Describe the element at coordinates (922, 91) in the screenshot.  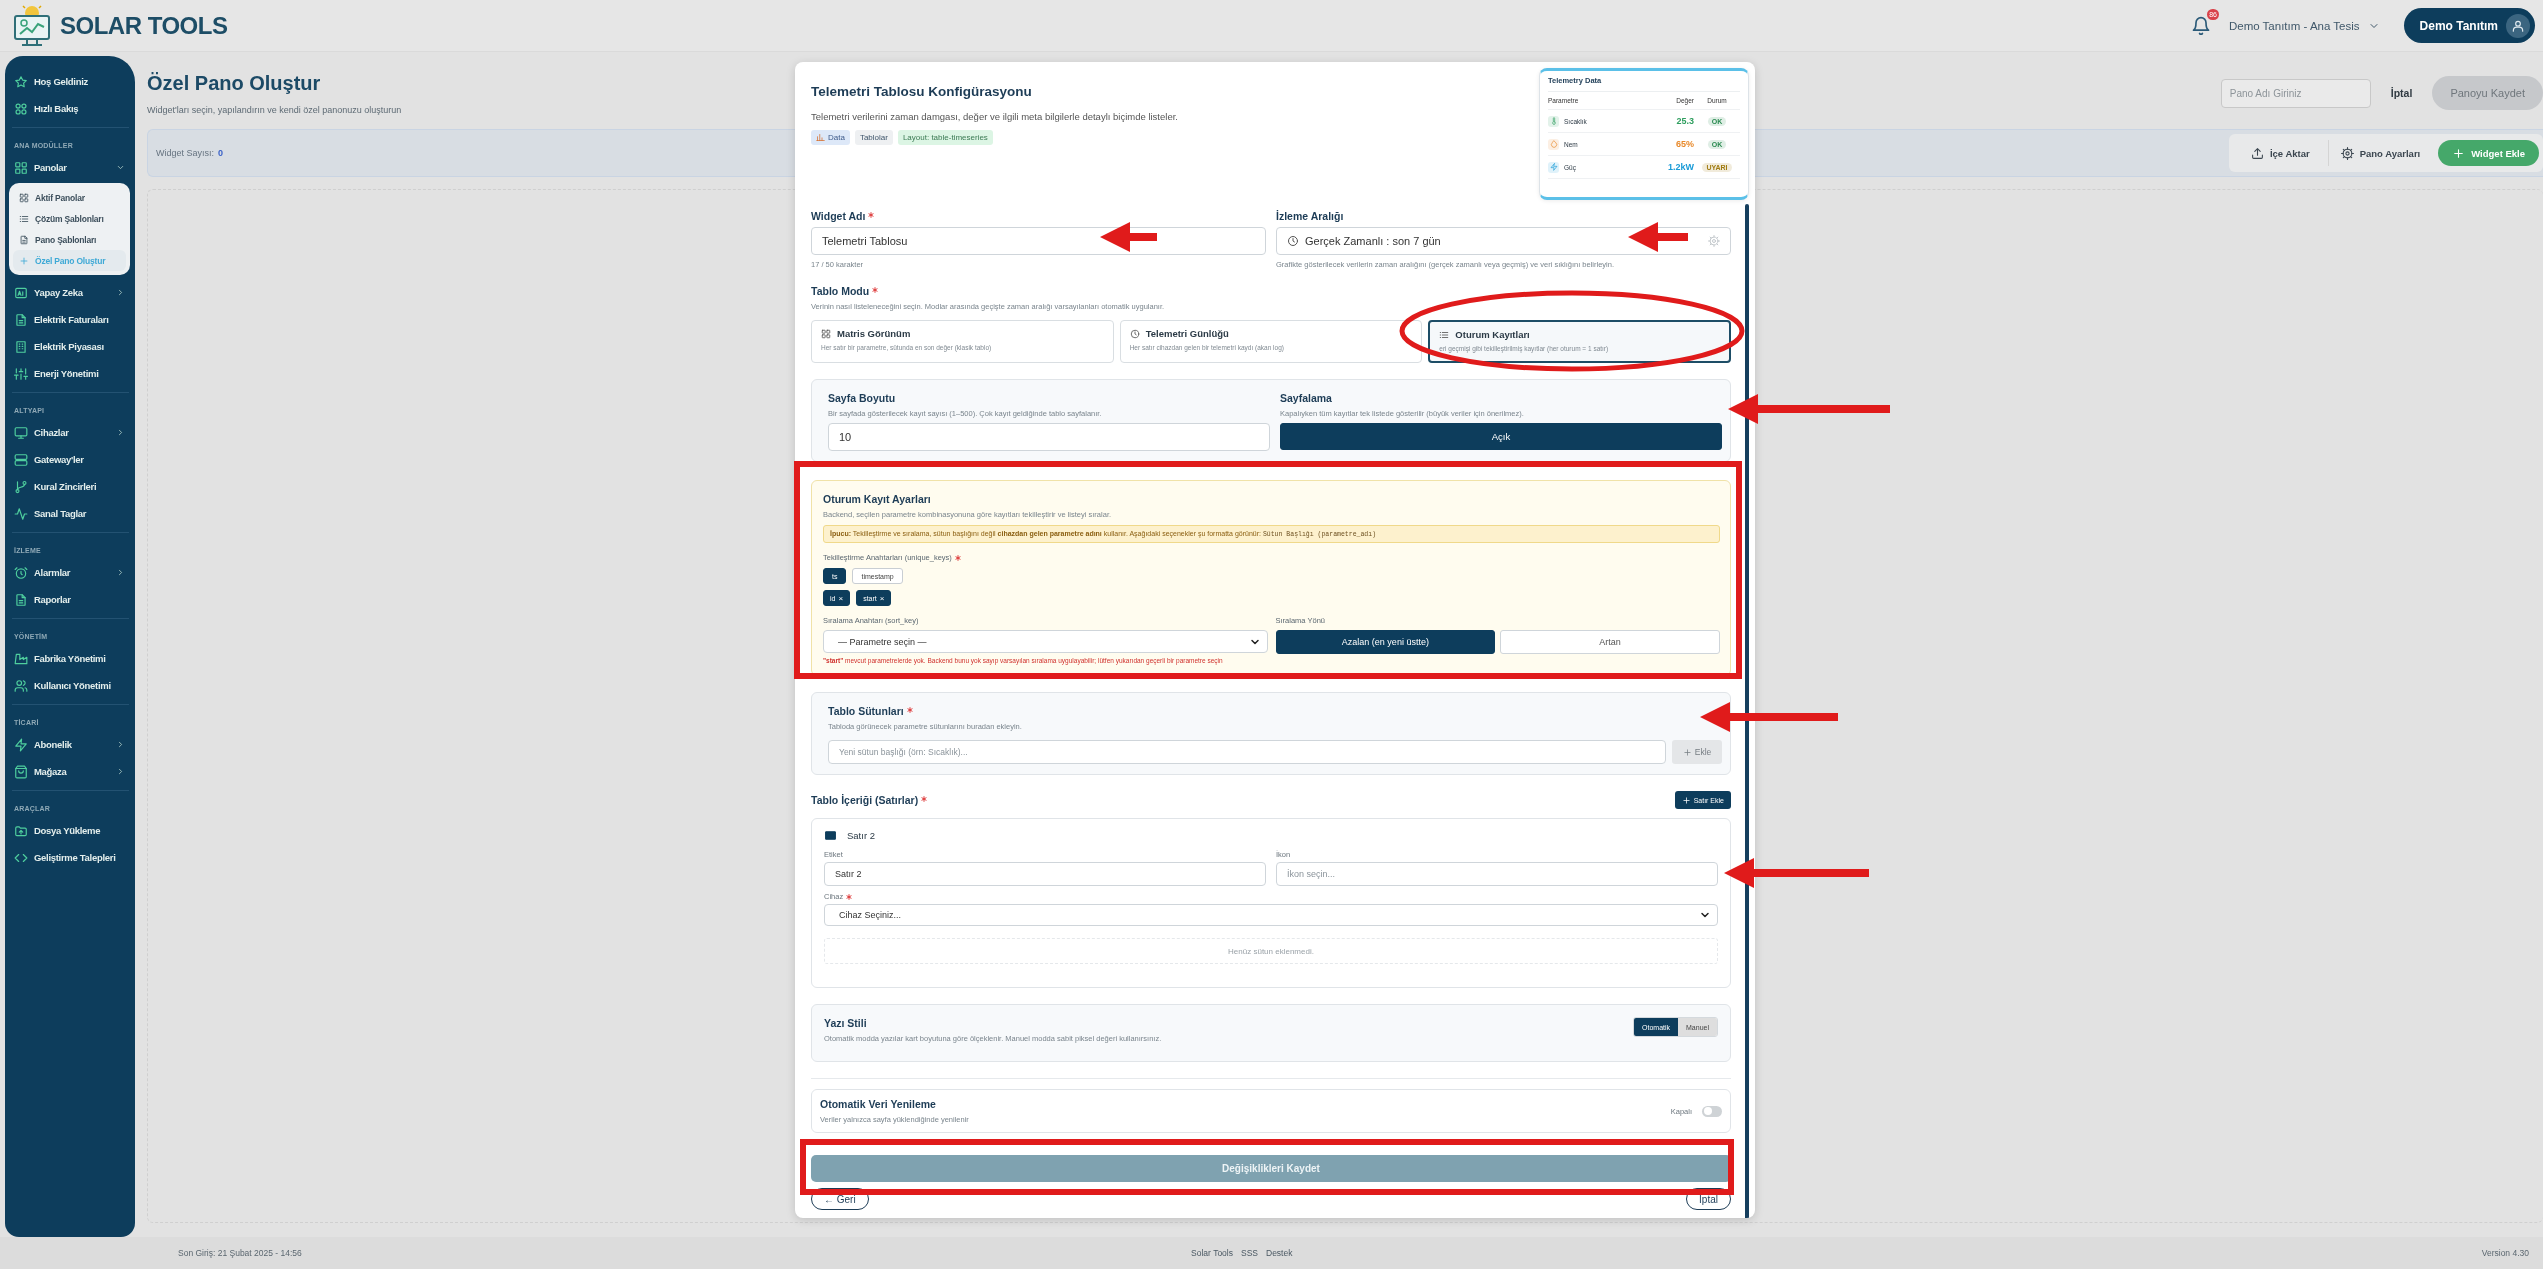
I see `dialog-title: Telemetri Tablosu Konfigürasyonu` at that location.